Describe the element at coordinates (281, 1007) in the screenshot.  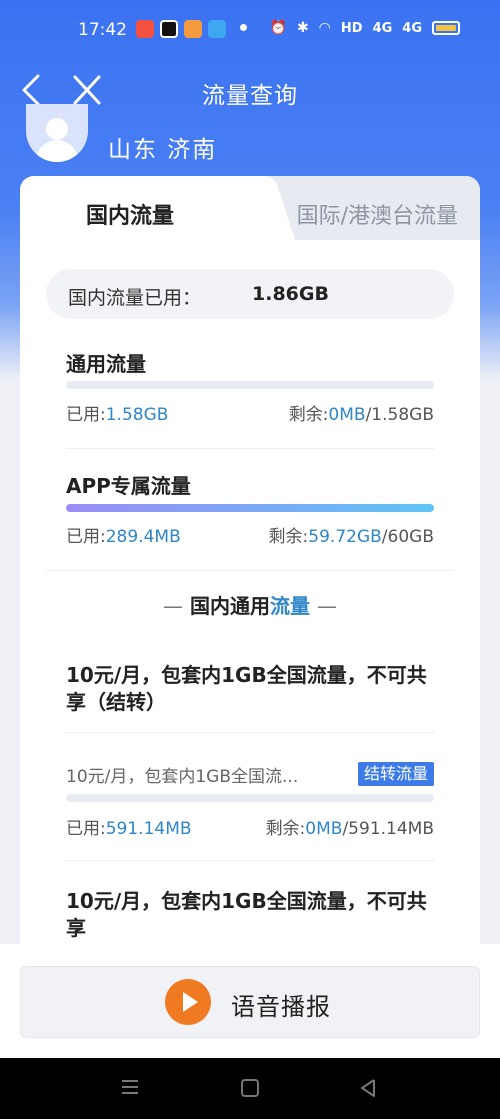
I see `voice-broadcast-label: 语音播报` at that location.